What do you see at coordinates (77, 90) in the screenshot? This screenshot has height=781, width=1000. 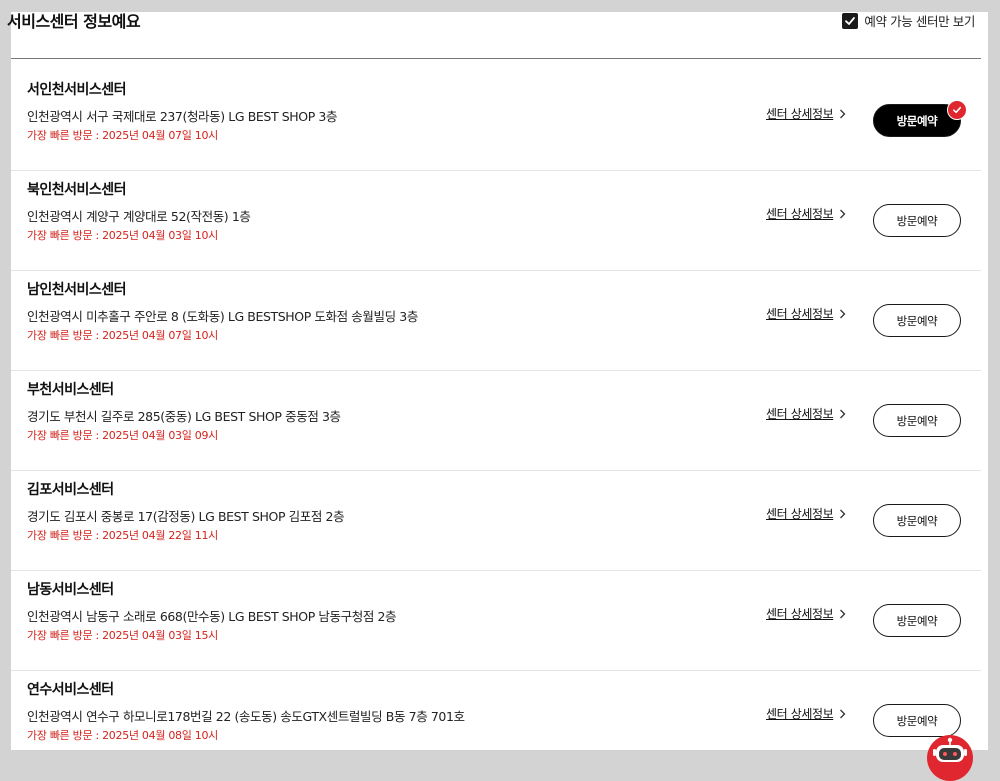 I see `center-name: 서인천서비스센터` at bounding box center [77, 90].